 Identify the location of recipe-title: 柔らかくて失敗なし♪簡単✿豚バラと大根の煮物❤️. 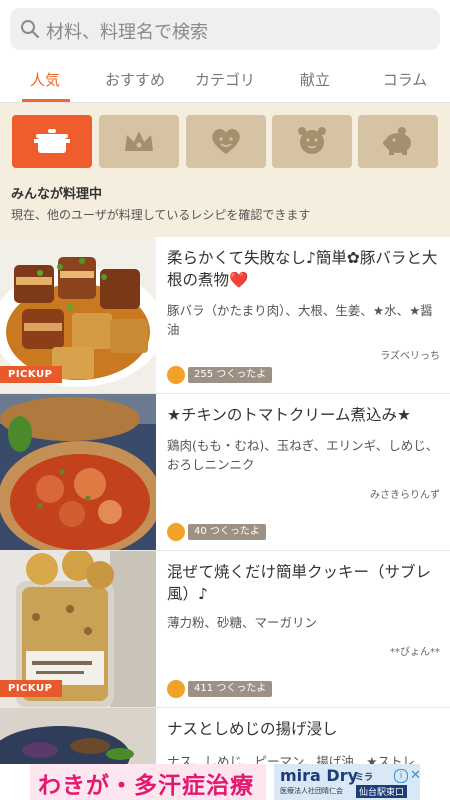
(305, 269).